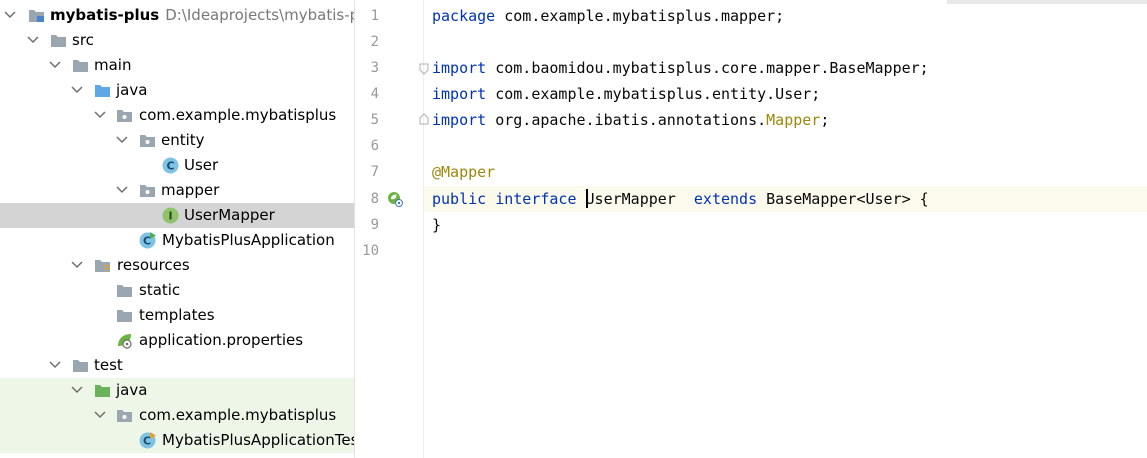 The image size is (1147, 458). I want to click on tree-item-resources: resources, so click(177, 265).